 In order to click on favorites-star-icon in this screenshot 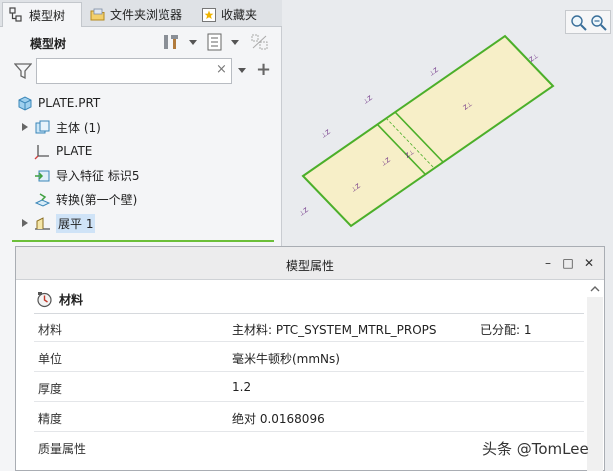, I will do `click(209, 14)`.